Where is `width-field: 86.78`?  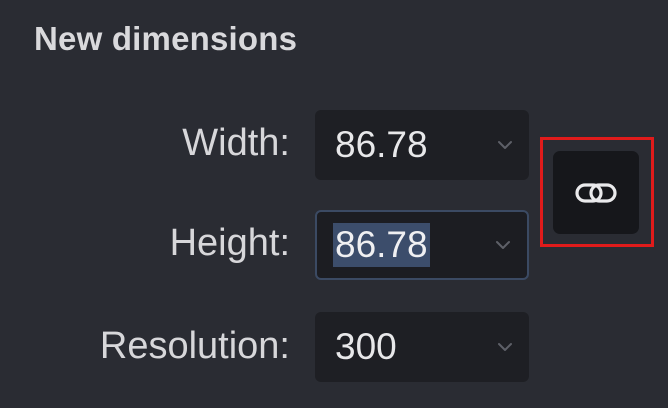
width-field: 86.78 is located at coordinates (422, 145).